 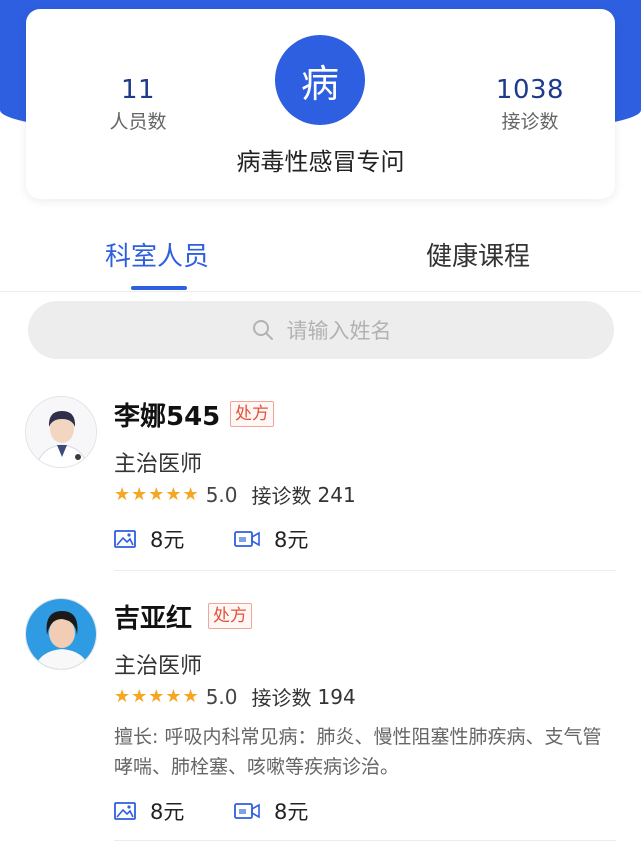 I want to click on staff-count-value: 11, so click(x=138, y=90).